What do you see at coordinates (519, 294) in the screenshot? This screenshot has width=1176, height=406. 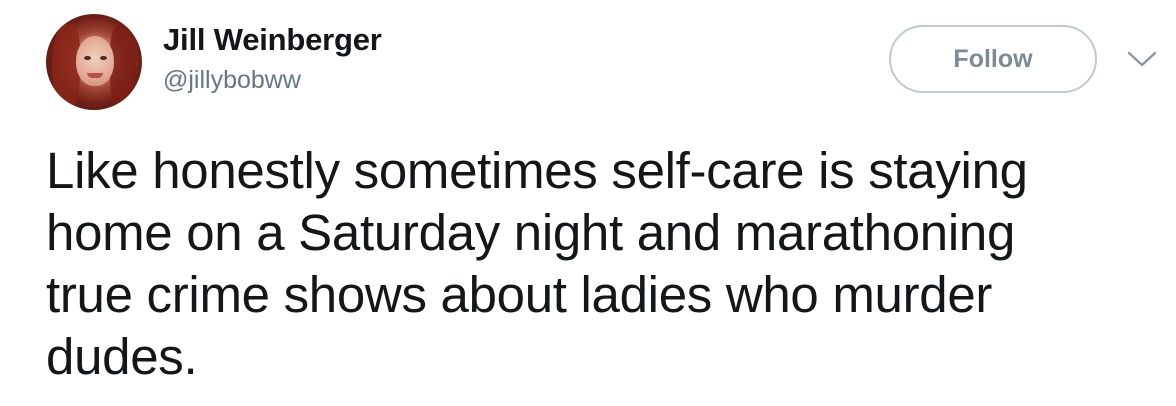 I see `tweet-text-line: true crime shows about ladies who murder` at bounding box center [519, 294].